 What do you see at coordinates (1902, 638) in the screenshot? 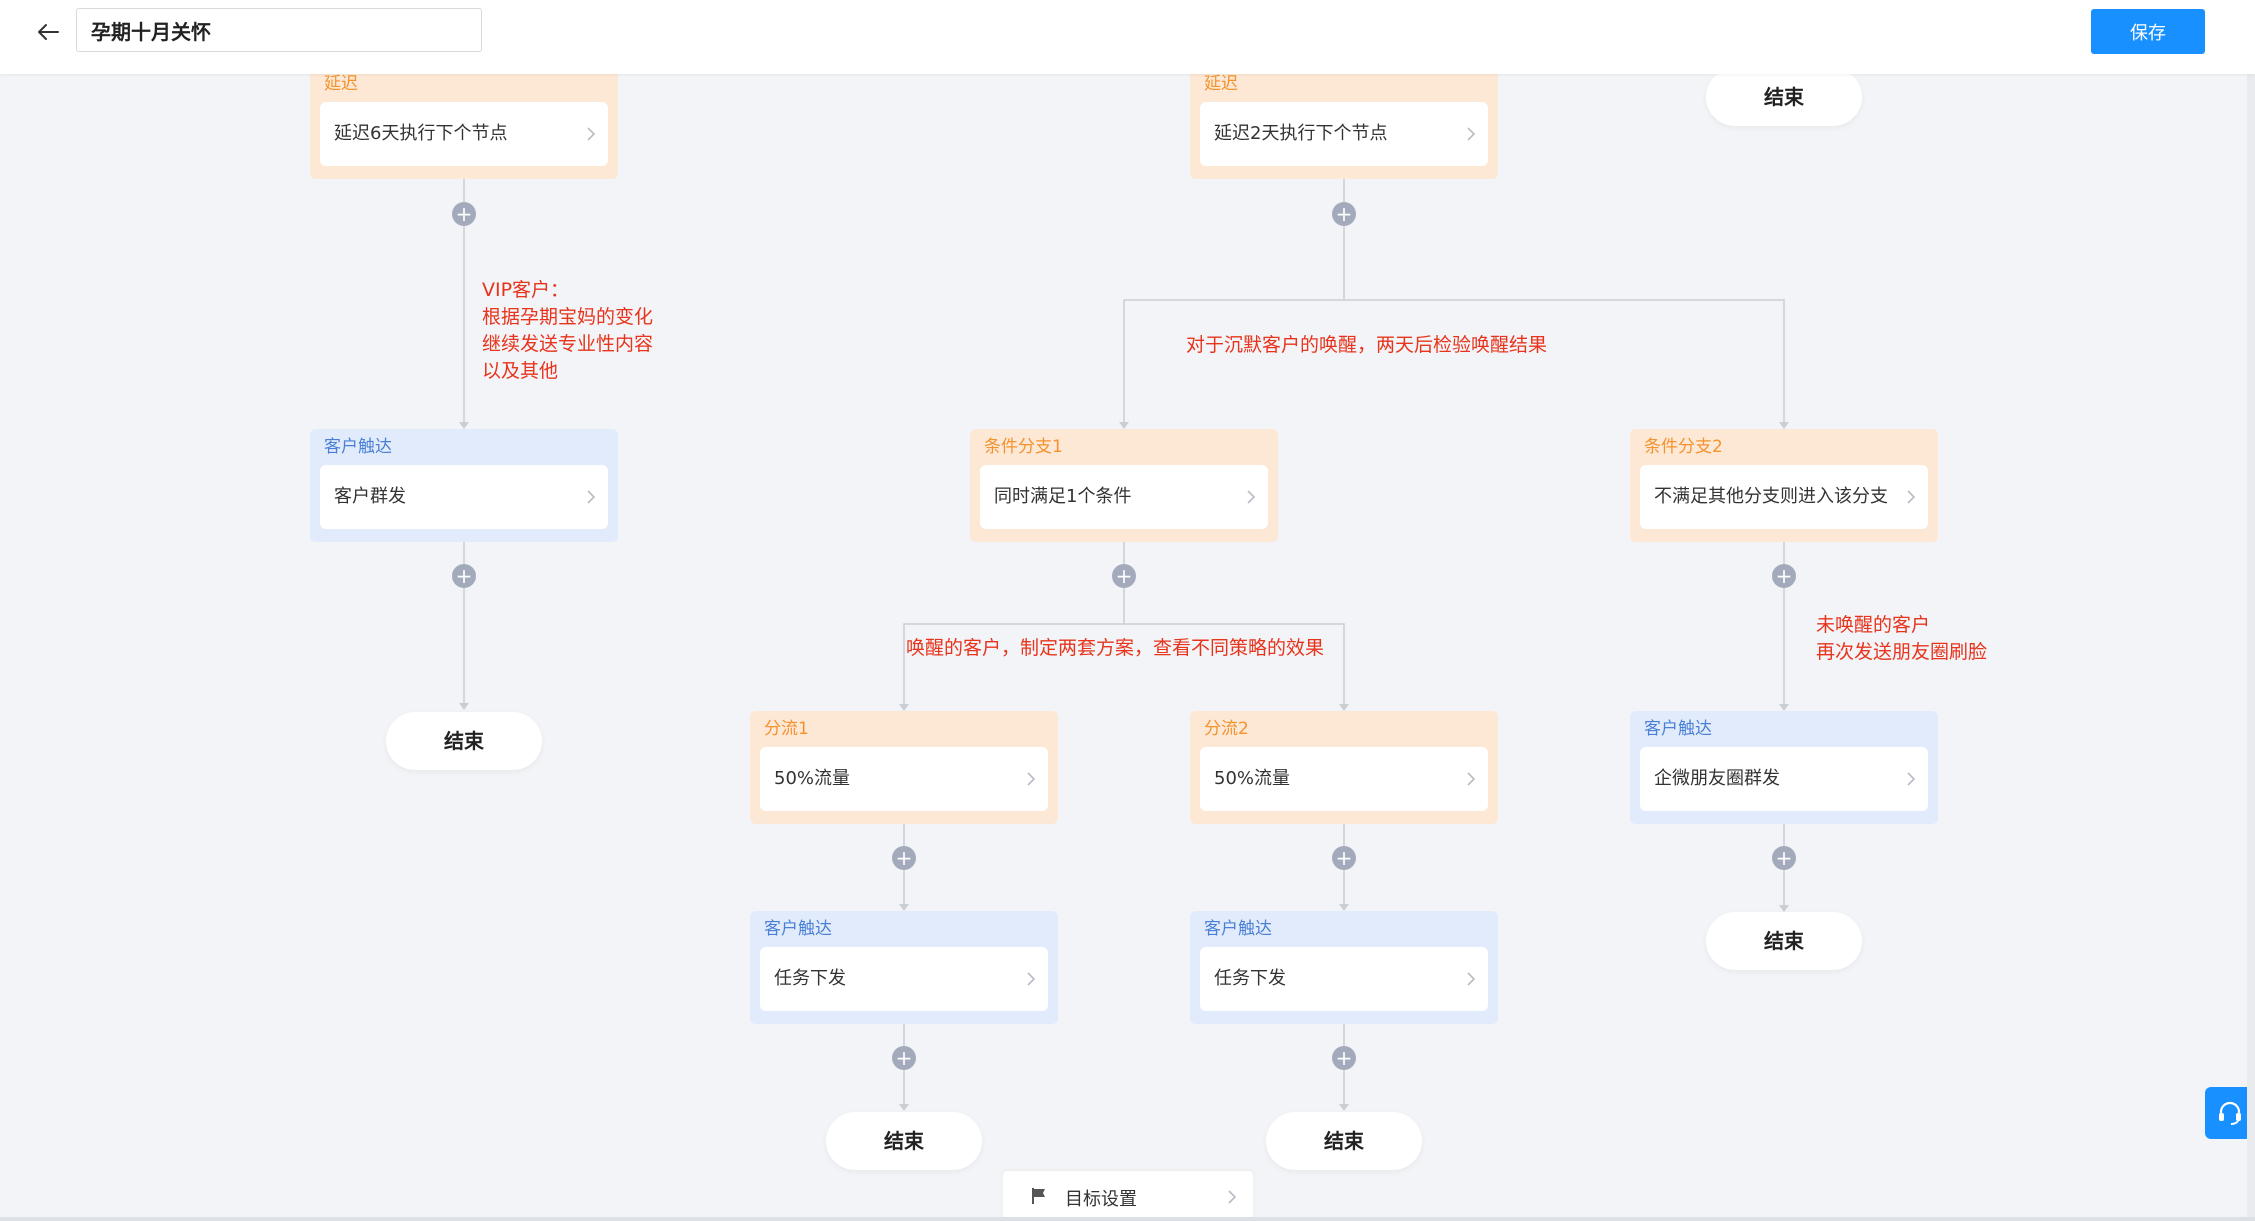
I see `annotation-not-awakened: 未唤醒的客户 再次发送朋友圈刷脸` at bounding box center [1902, 638].